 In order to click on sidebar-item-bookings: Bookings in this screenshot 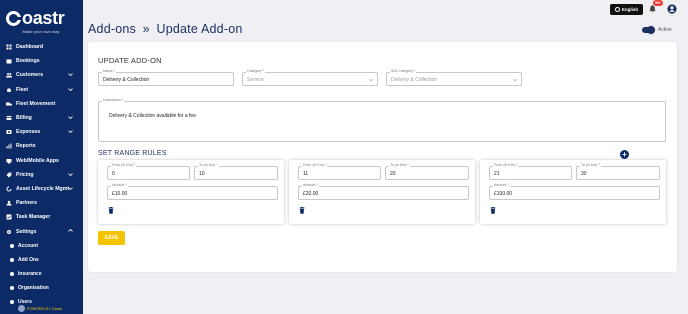, I will do `click(41, 61)`.